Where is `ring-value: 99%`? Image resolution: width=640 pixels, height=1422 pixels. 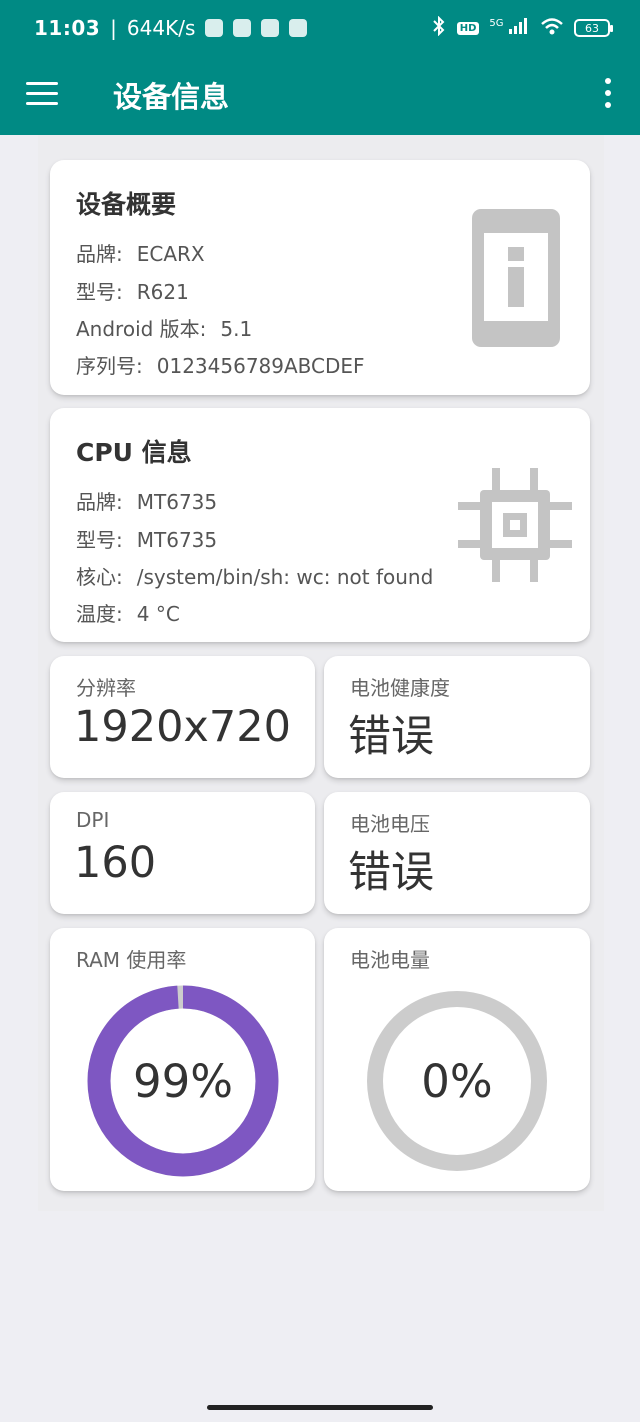 ring-value: 99% is located at coordinates (183, 1081).